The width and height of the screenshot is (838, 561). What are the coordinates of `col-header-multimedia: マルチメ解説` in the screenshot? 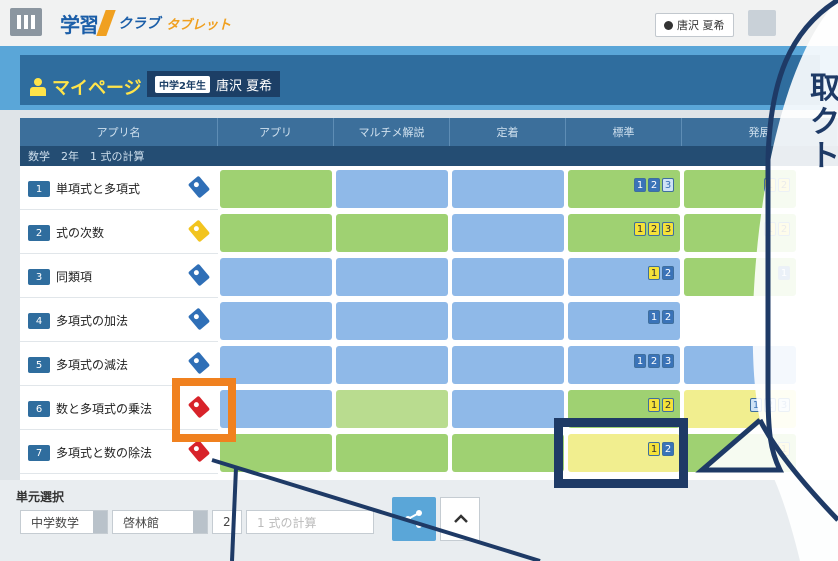 It's located at (392, 132).